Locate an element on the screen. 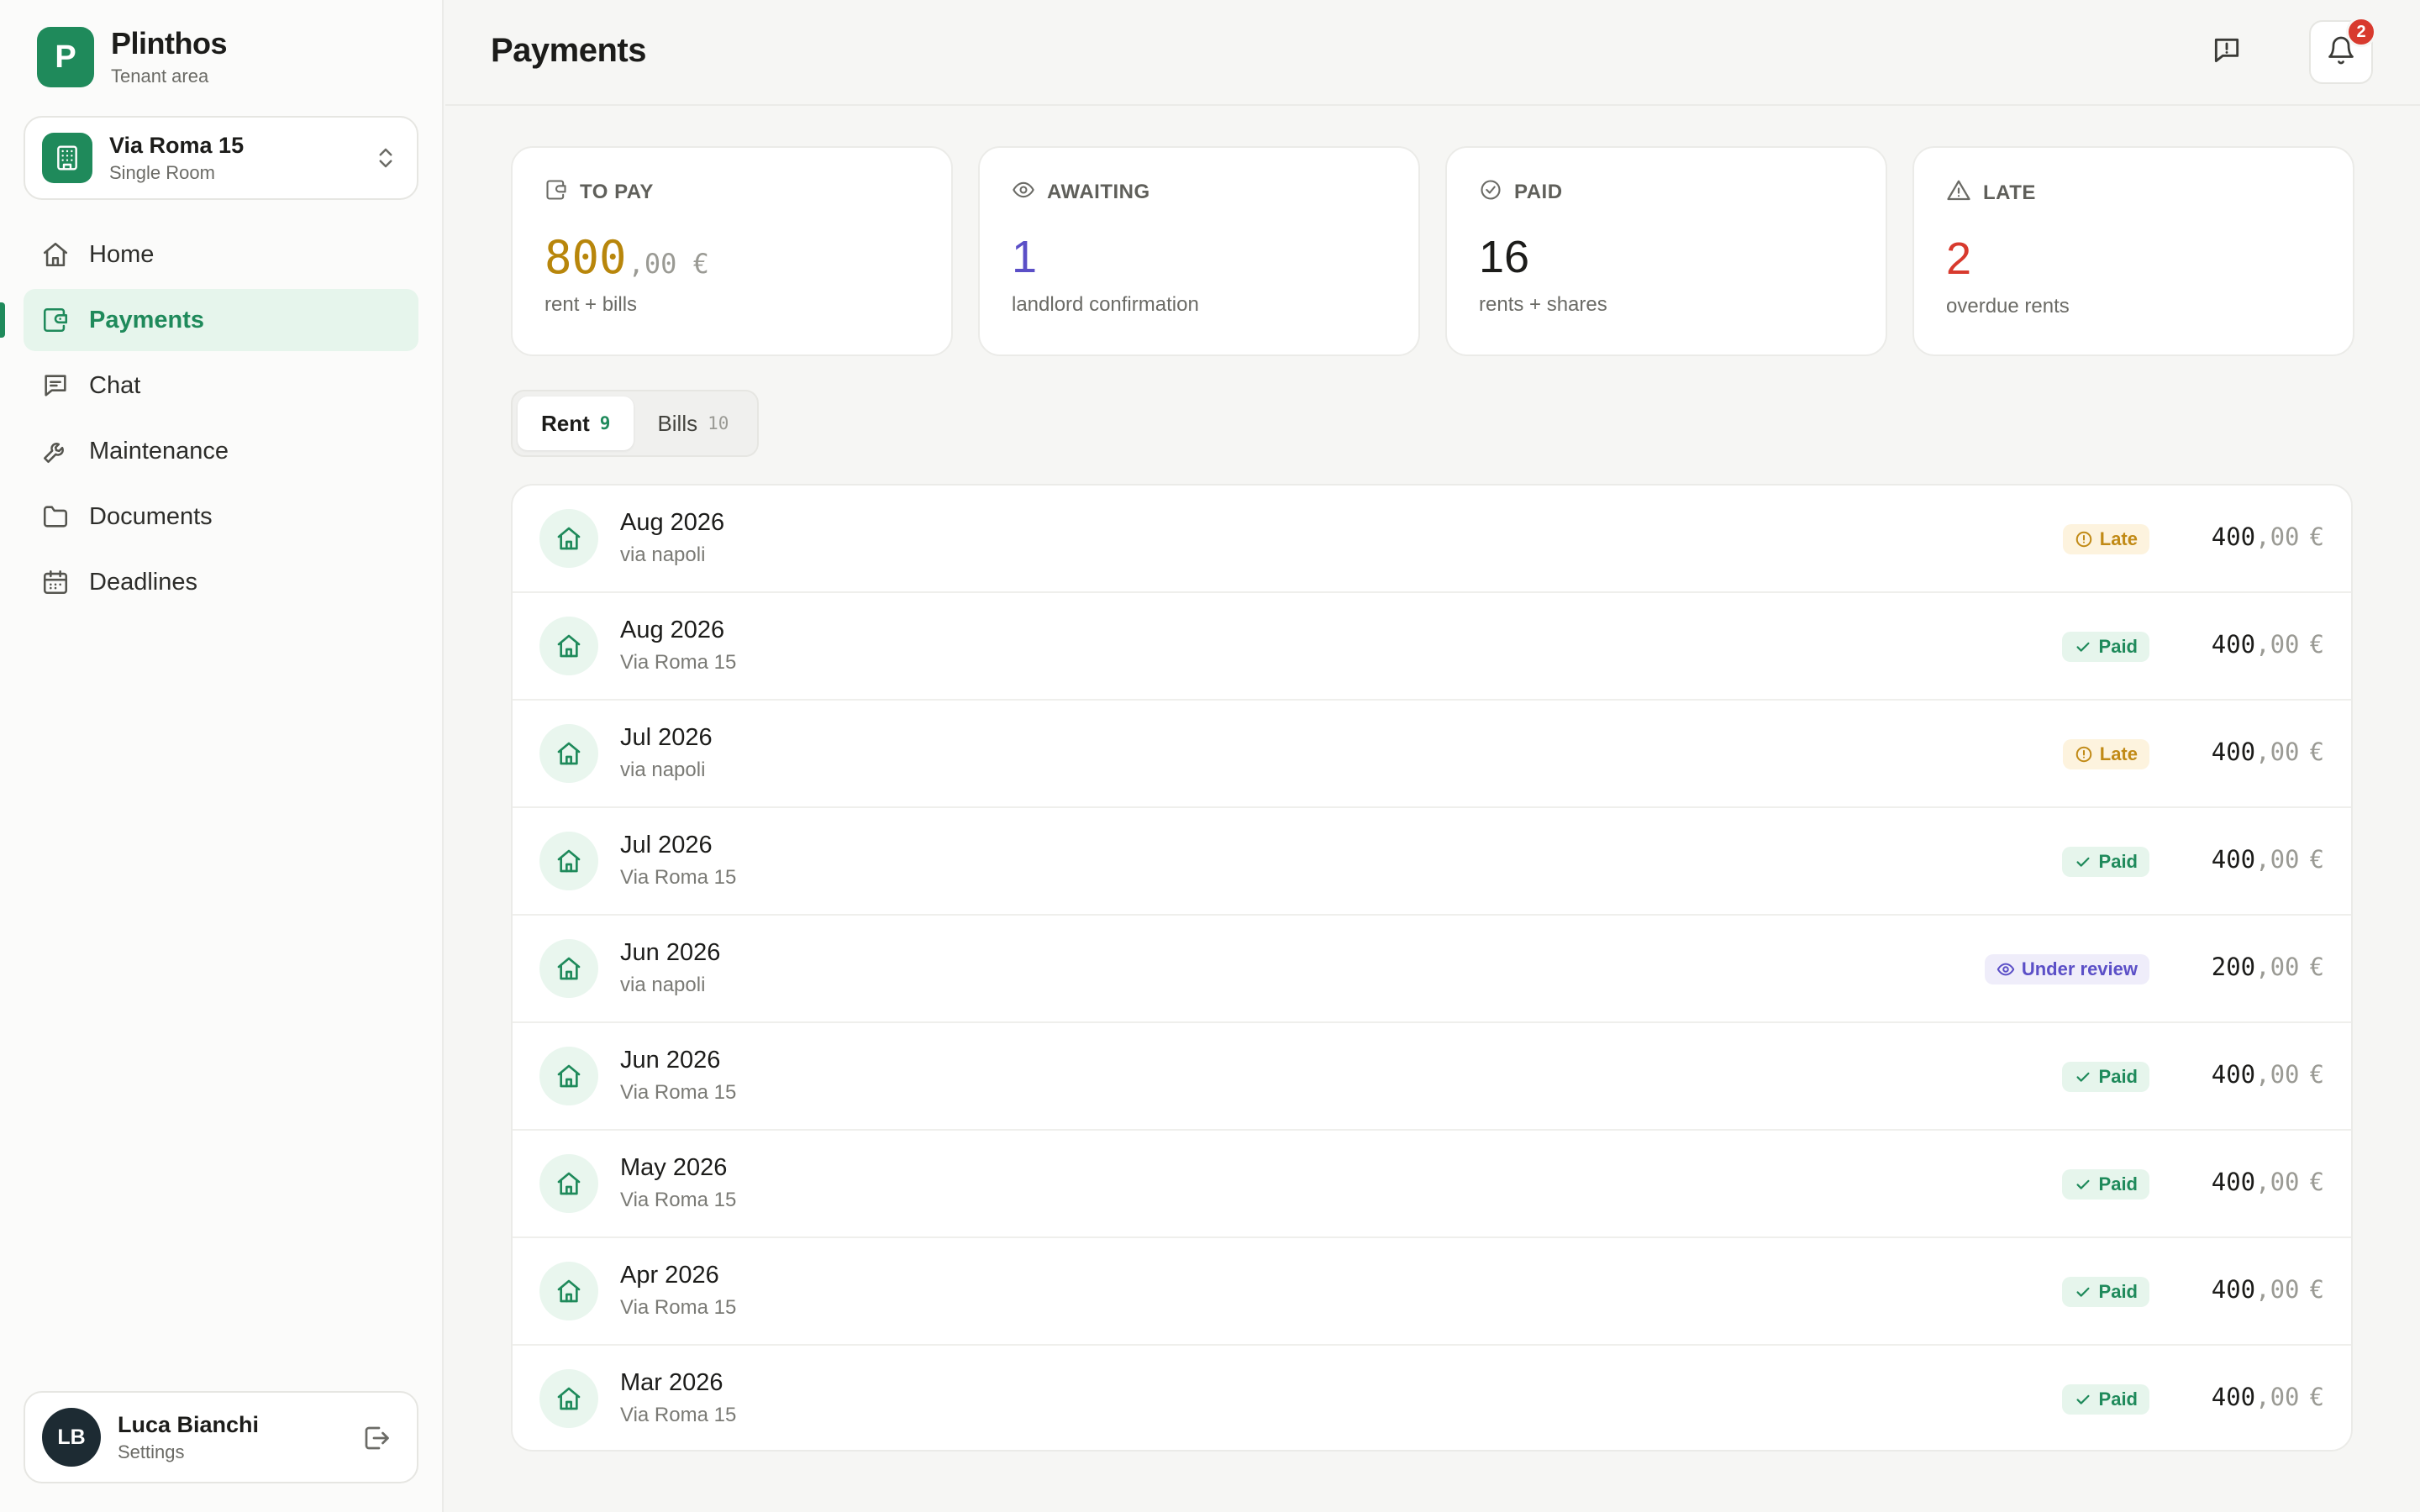  calendar-icon is located at coordinates (55, 582).